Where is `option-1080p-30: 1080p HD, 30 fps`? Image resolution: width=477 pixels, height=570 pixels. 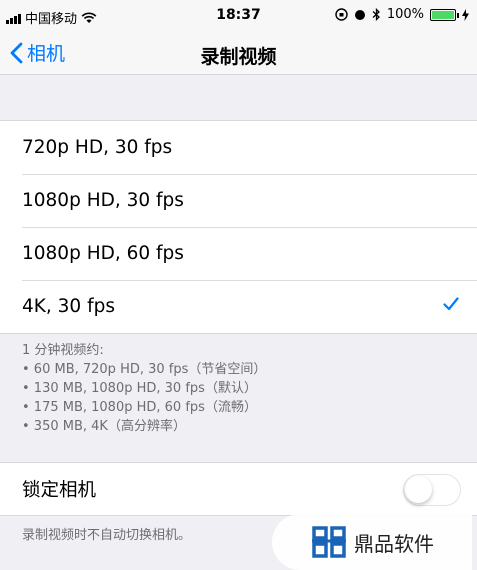
option-1080p-30: 1080p HD, 30 fps is located at coordinates (238, 200).